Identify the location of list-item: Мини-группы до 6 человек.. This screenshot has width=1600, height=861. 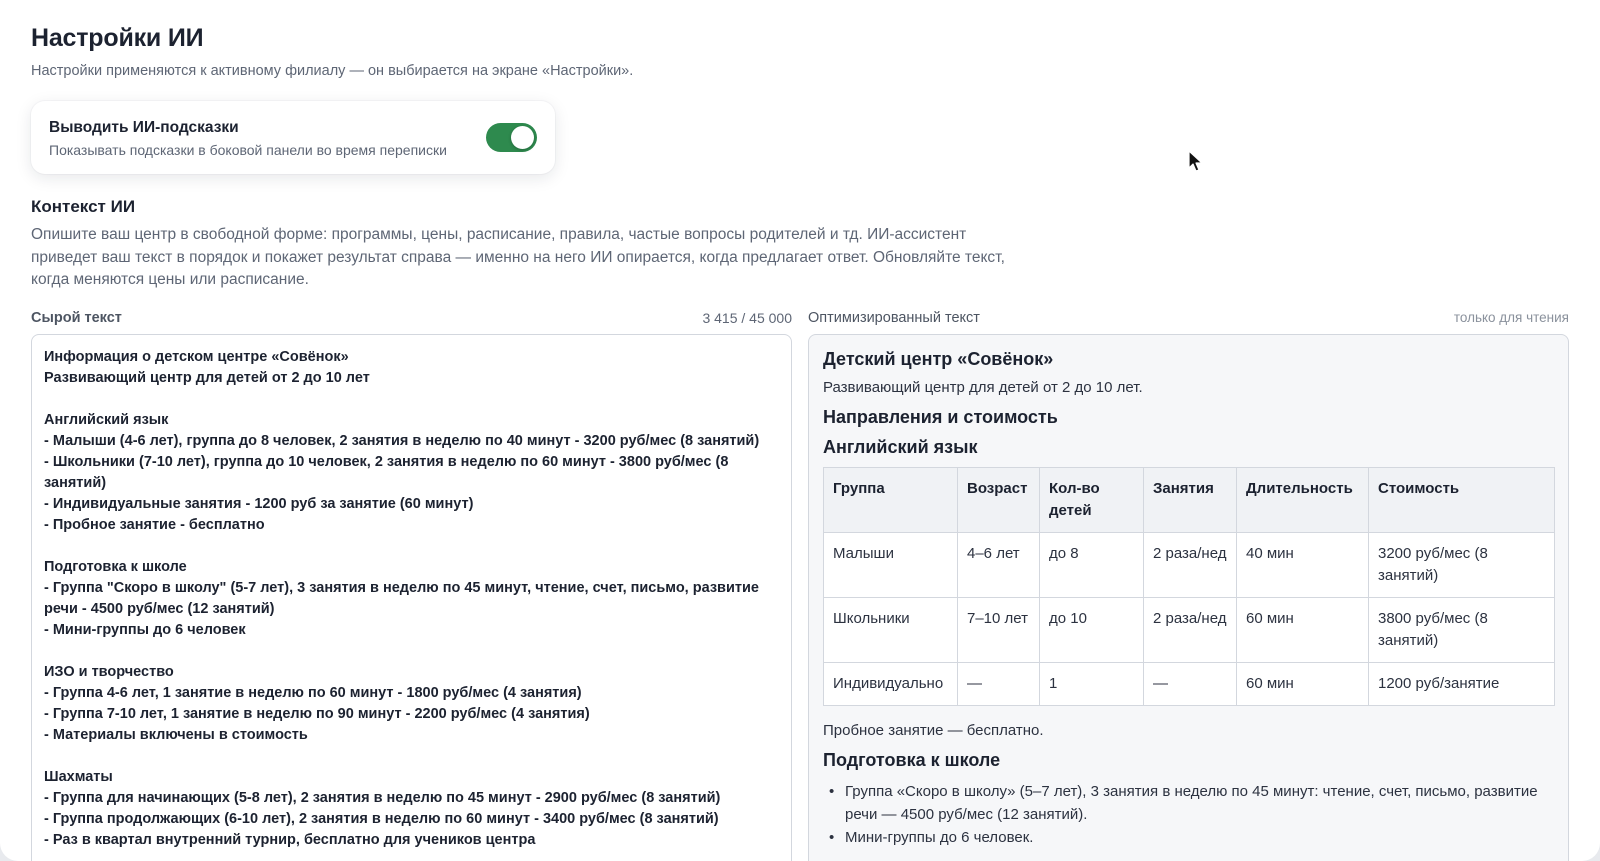
(1188, 837).